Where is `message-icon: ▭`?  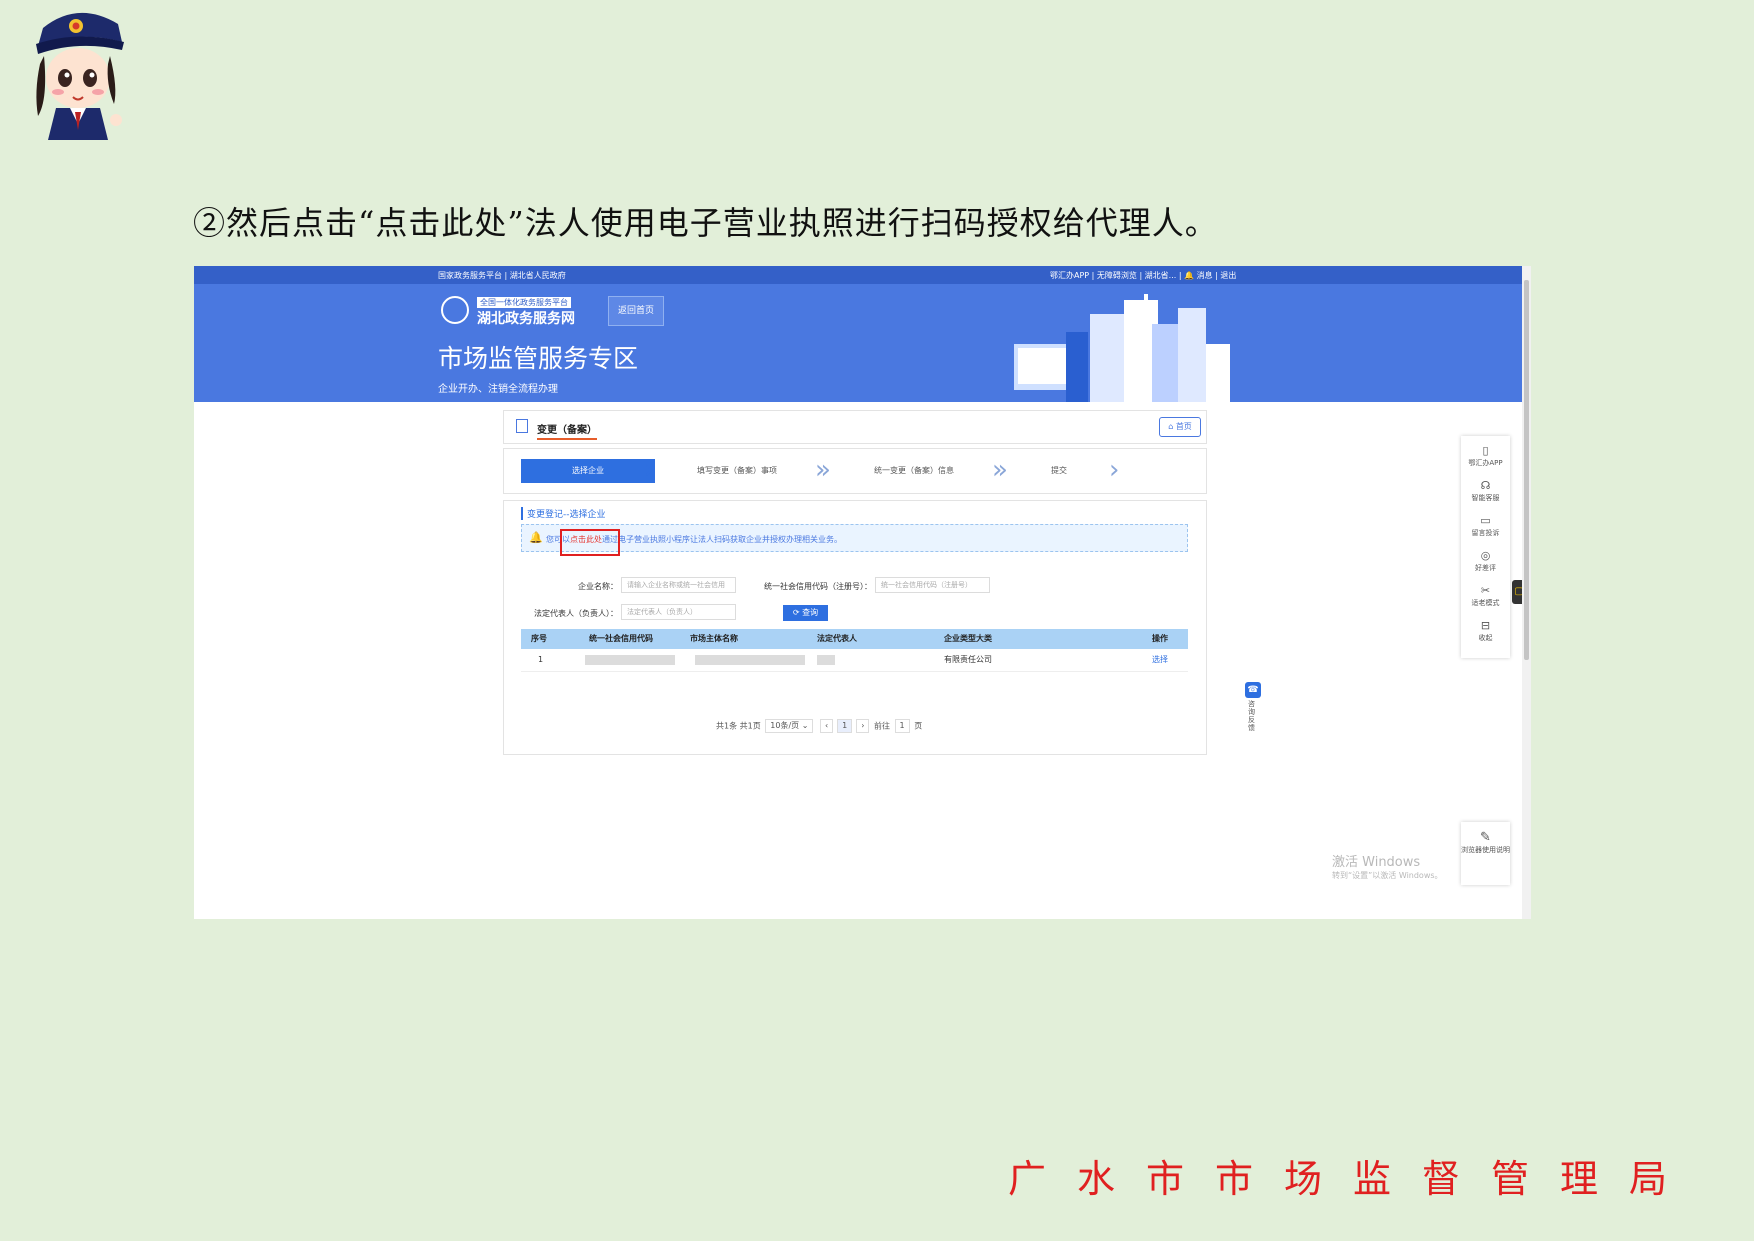
message-icon: ▭ is located at coordinates (1485, 520).